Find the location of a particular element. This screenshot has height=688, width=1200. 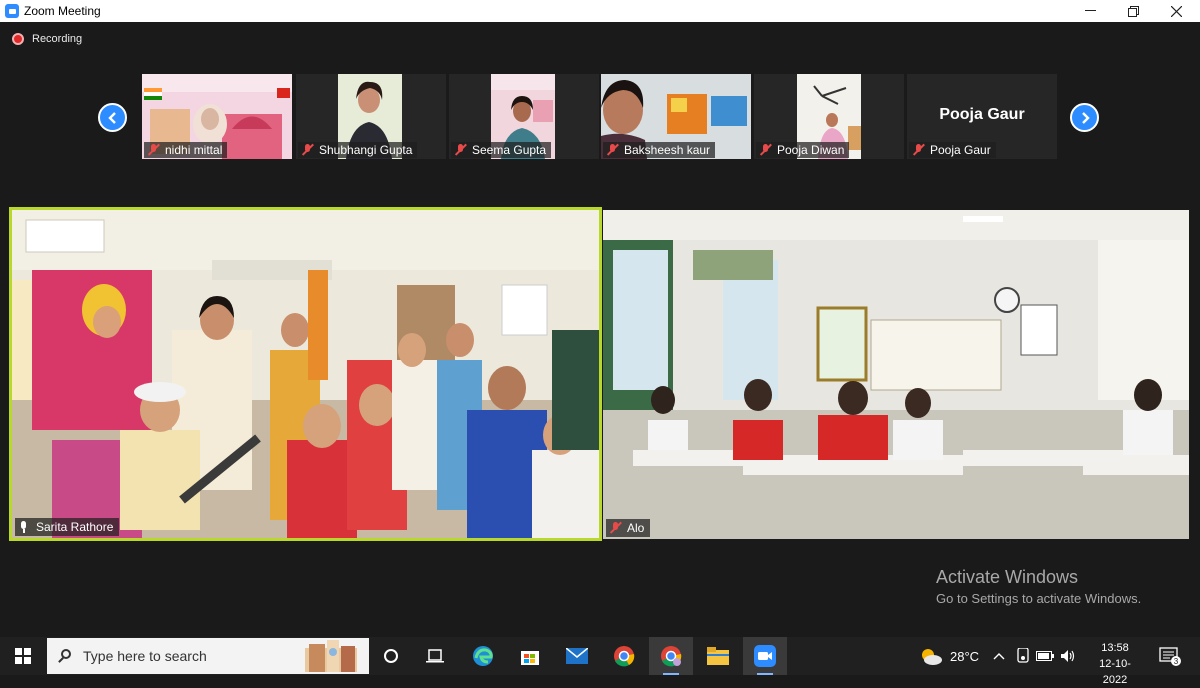

start-button is located at coordinates (23, 656).